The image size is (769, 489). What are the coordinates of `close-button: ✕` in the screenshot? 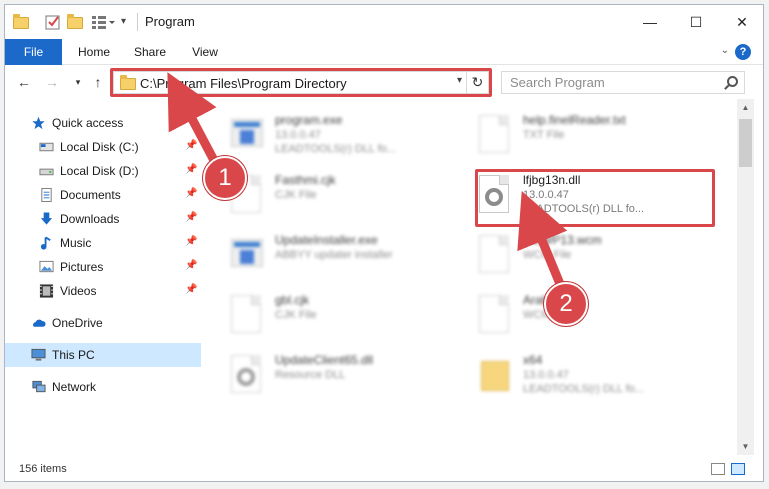 It's located at (741, 22).